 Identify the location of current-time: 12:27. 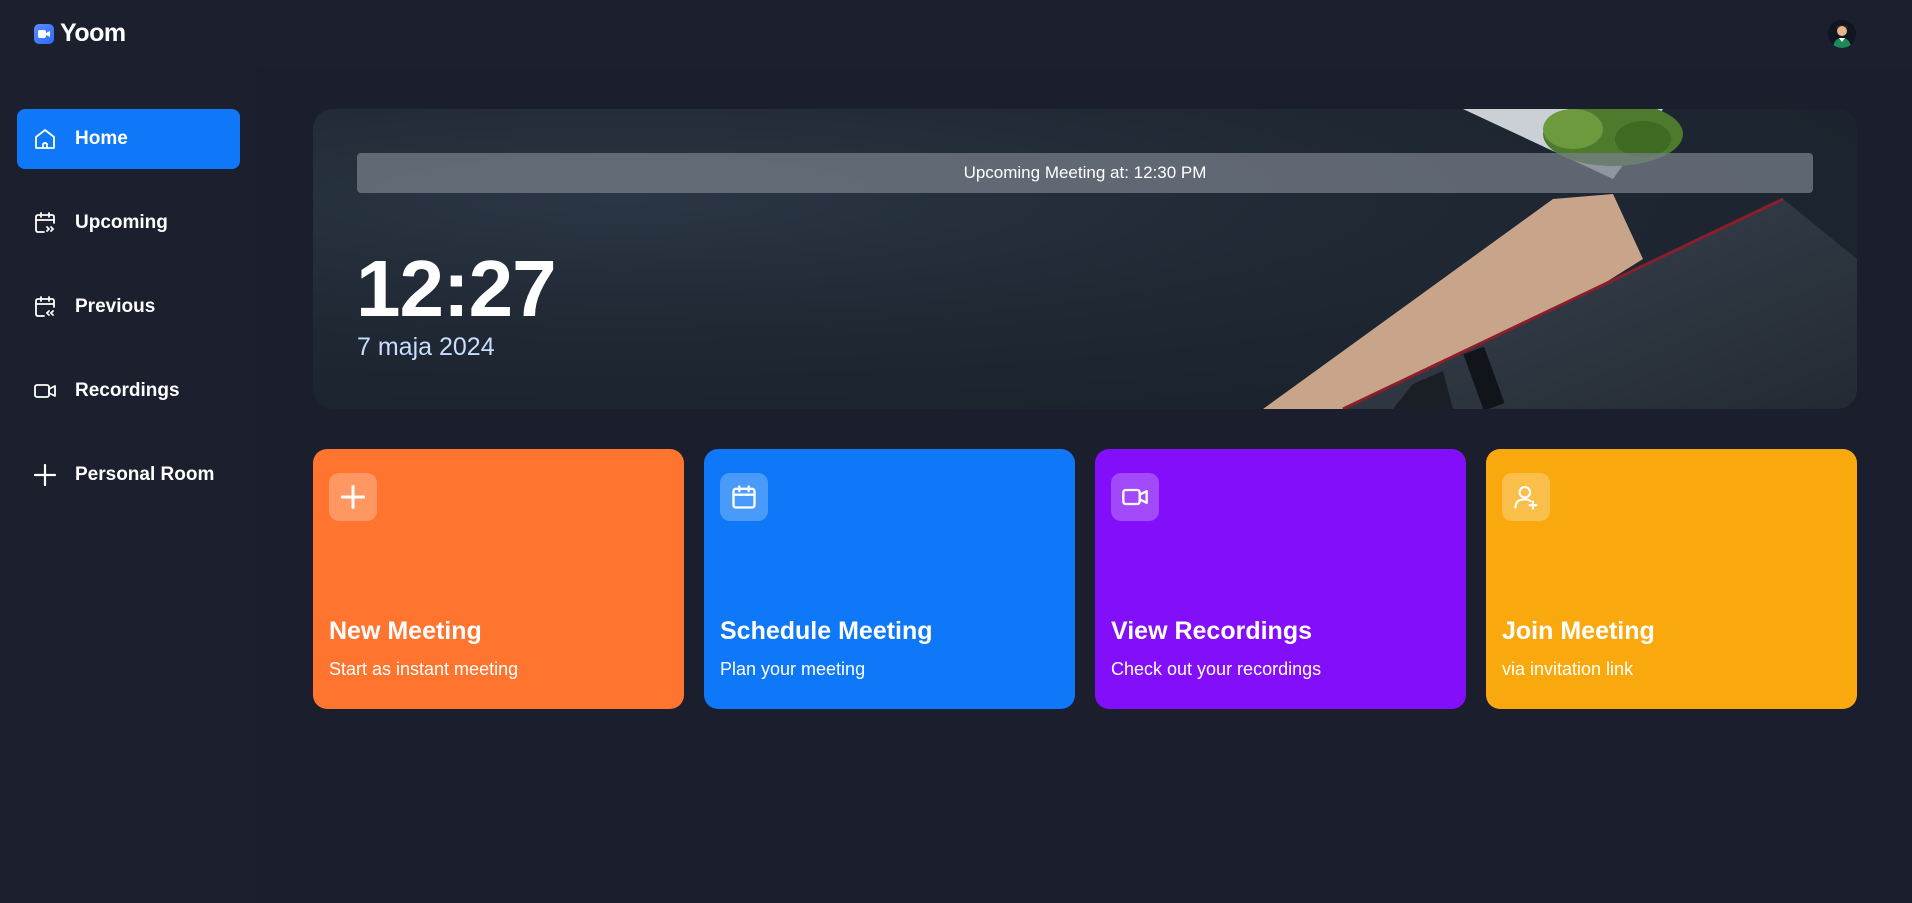
(456, 288).